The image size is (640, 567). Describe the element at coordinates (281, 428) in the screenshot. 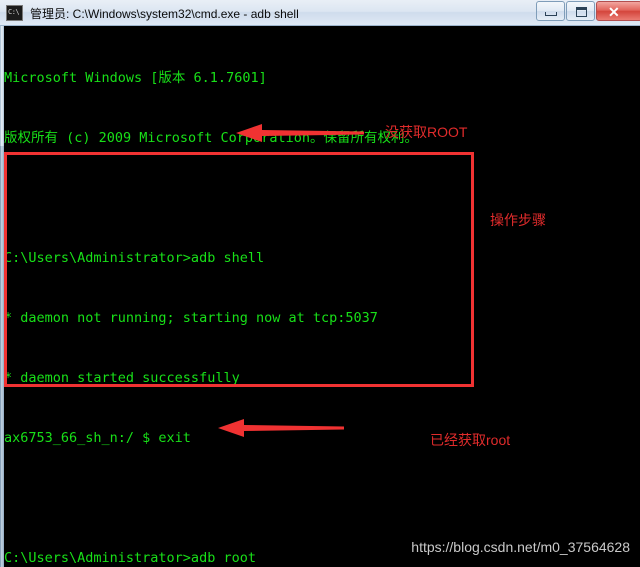

I see `arrow-root-obtained` at that location.